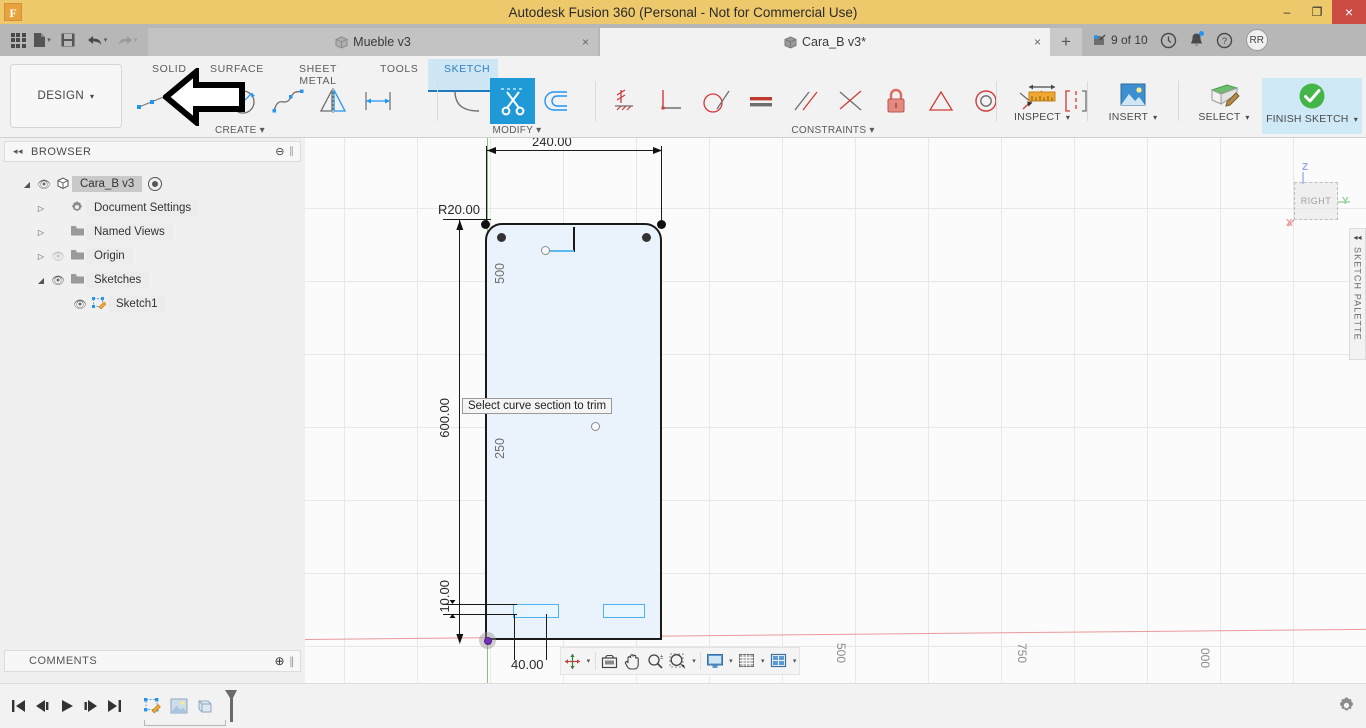 The width and height of the screenshot is (1366, 728). What do you see at coordinates (760, 101) in the screenshot?
I see `equal-icon` at bounding box center [760, 101].